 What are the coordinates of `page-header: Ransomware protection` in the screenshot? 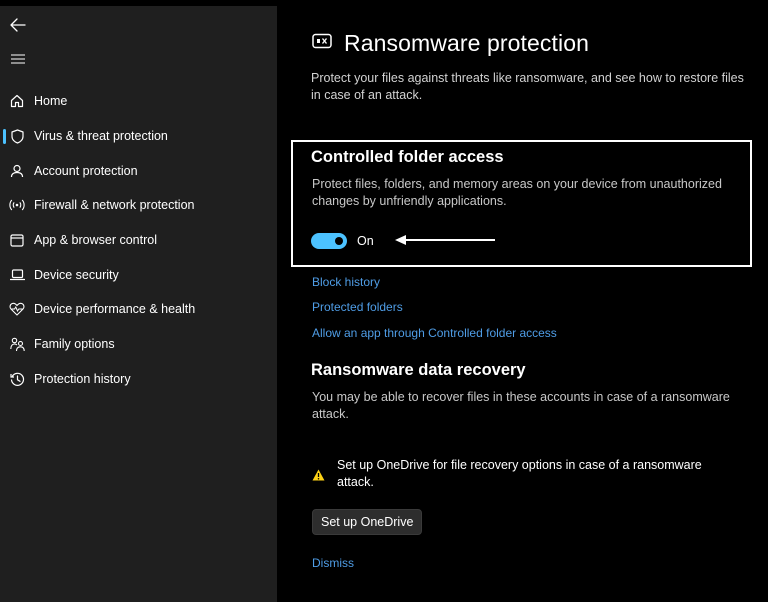 It's located at (450, 43).